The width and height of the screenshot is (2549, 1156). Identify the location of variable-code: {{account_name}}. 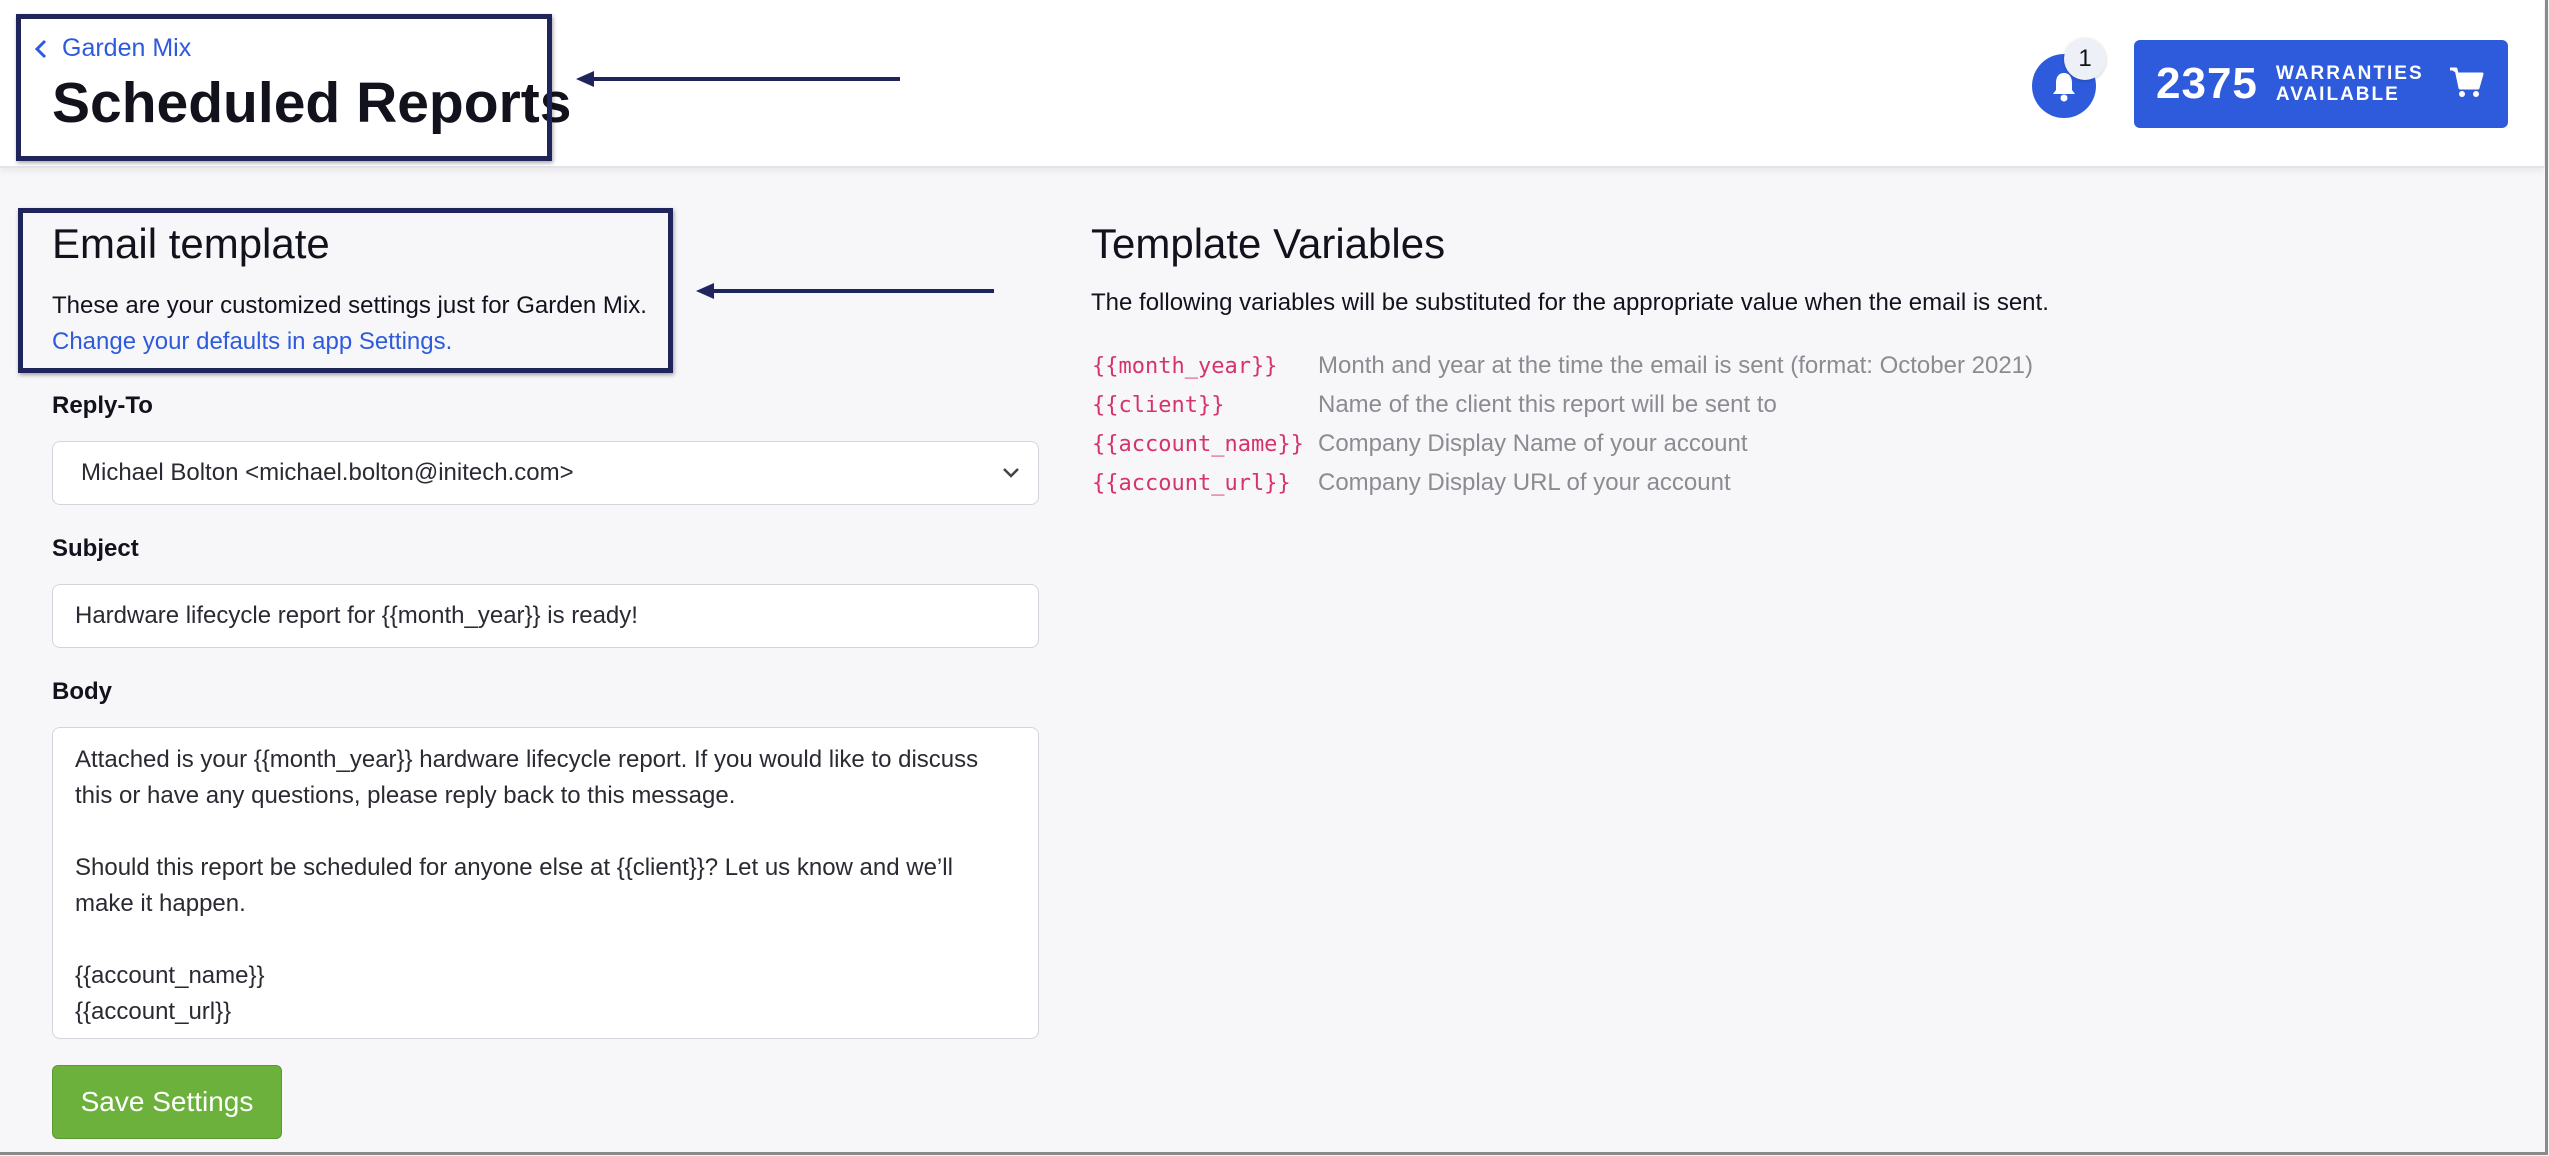
(1198, 444).